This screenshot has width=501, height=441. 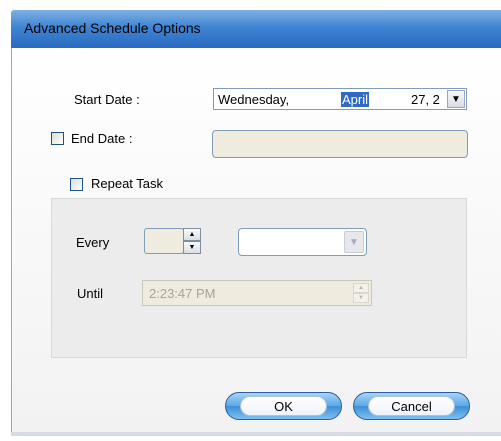 I want to click on repeat-task-checkbox, so click(x=76, y=184).